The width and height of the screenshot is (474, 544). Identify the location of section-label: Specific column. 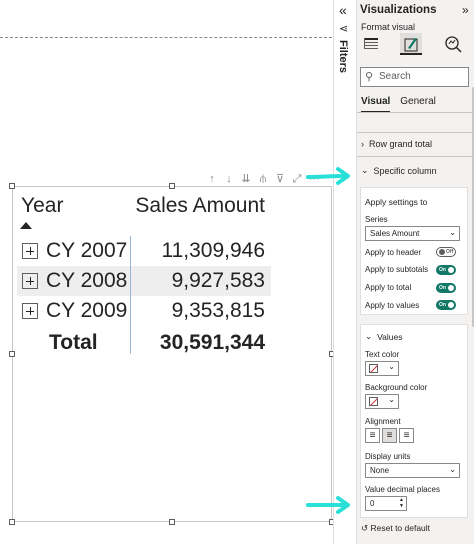
(405, 170).